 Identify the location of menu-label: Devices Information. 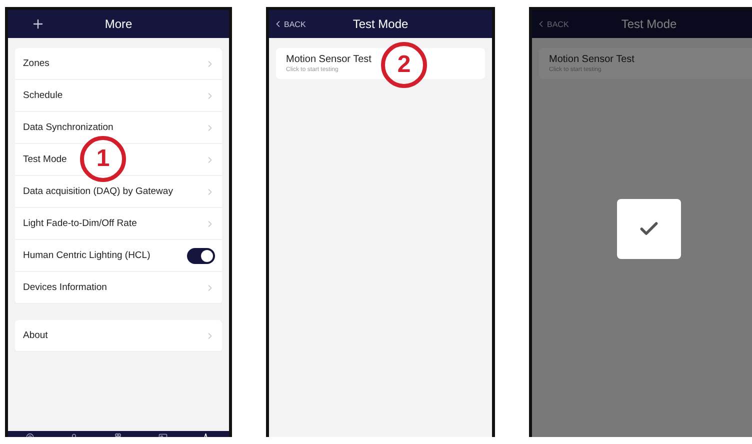
(65, 287).